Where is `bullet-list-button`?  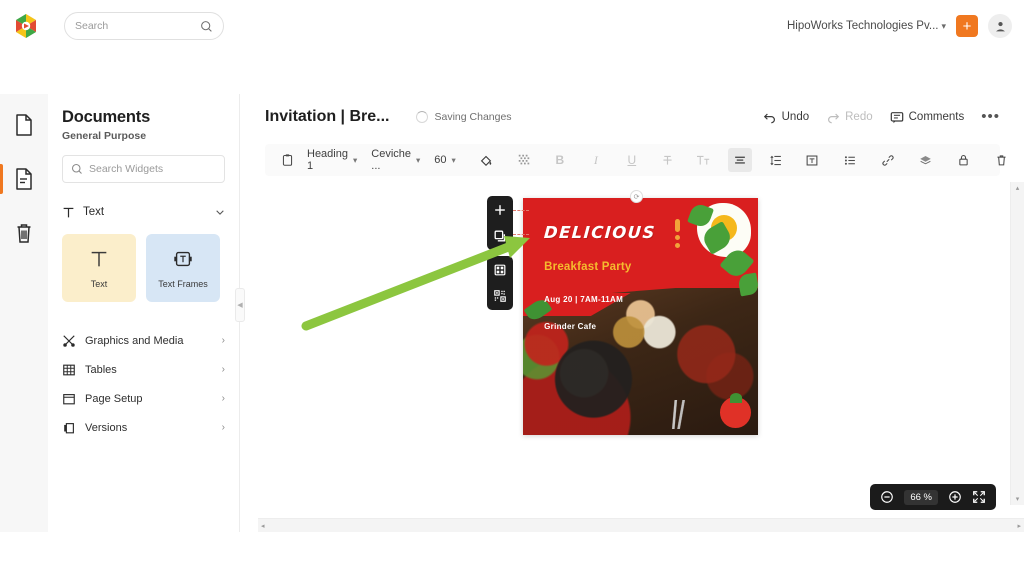 bullet-list-button is located at coordinates (850, 160).